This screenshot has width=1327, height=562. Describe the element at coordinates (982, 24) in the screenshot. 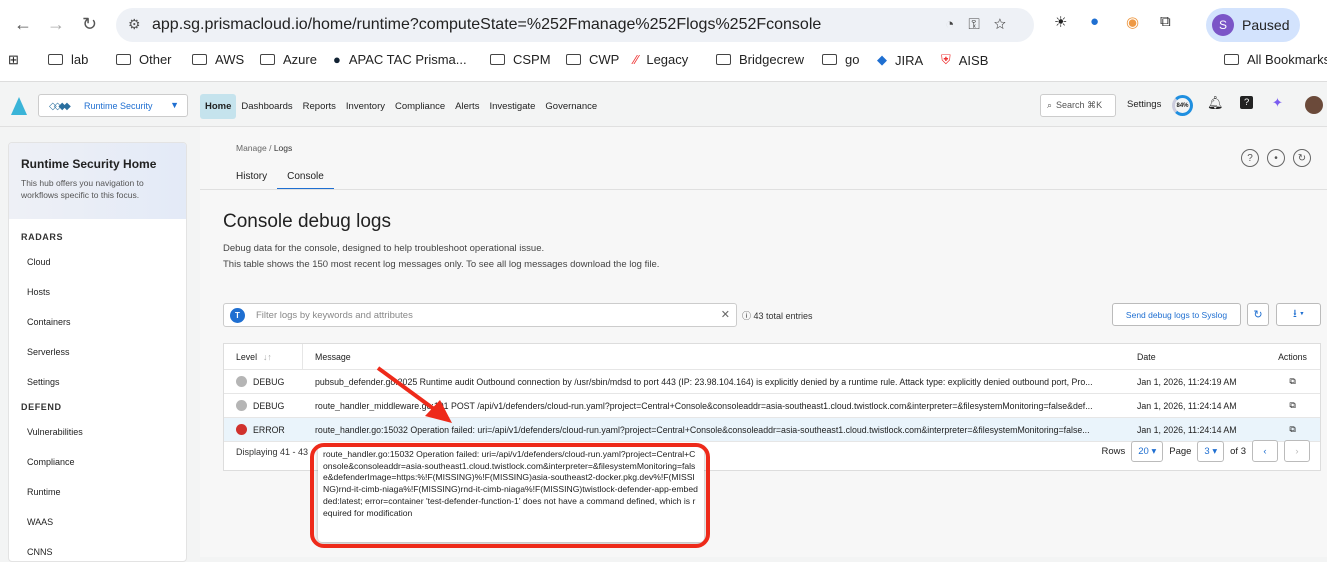

I see `star-icon: ◔⚿☆` at that location.